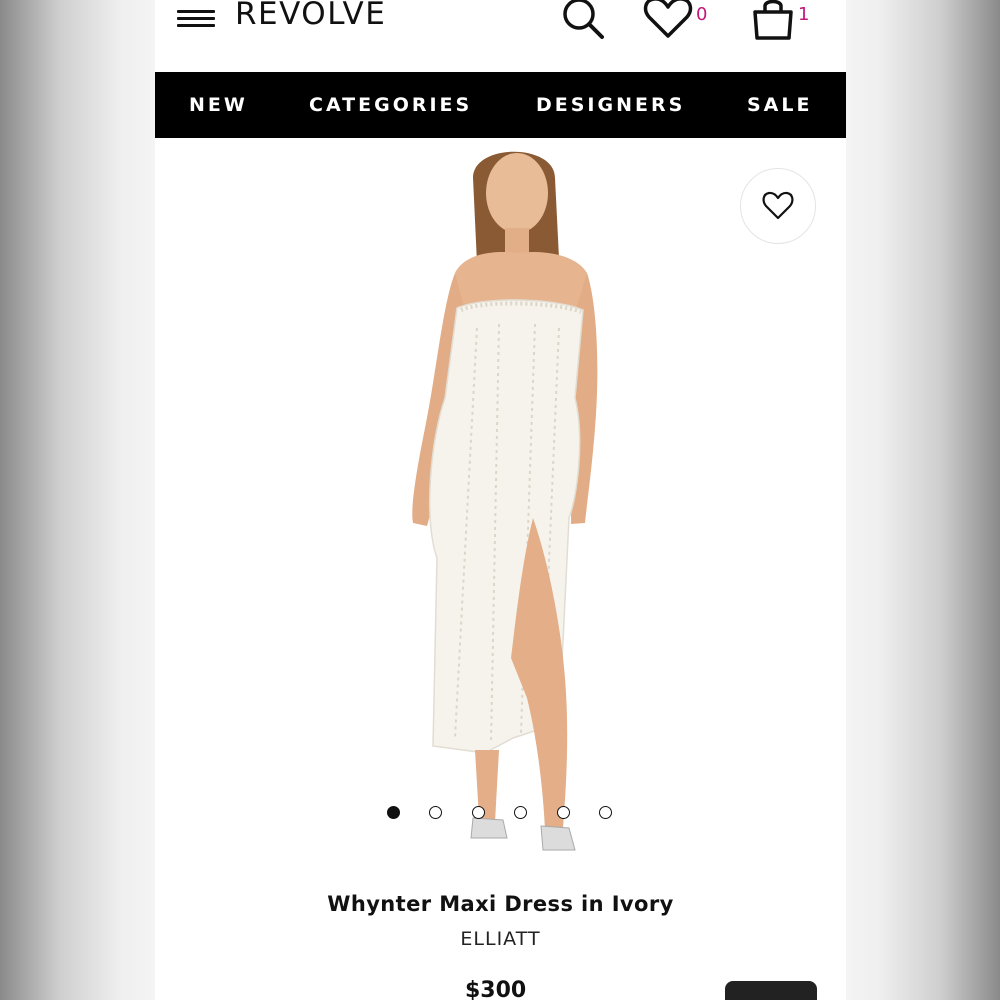  I want to click on bag-icon, so click(773, 21).